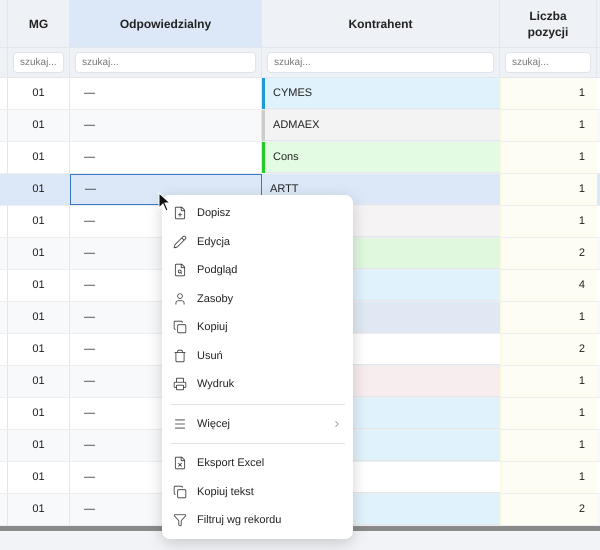  Describe the element at coordinates (382, 125) in the screenshot. I see `table-cell: ADMAEX` at that location.